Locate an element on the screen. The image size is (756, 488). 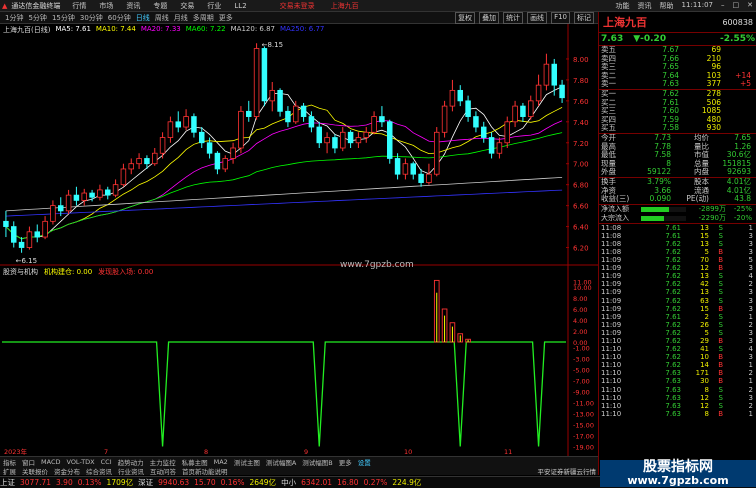
indicator-name: 股资与机构 is located at coordinates (20, 272).